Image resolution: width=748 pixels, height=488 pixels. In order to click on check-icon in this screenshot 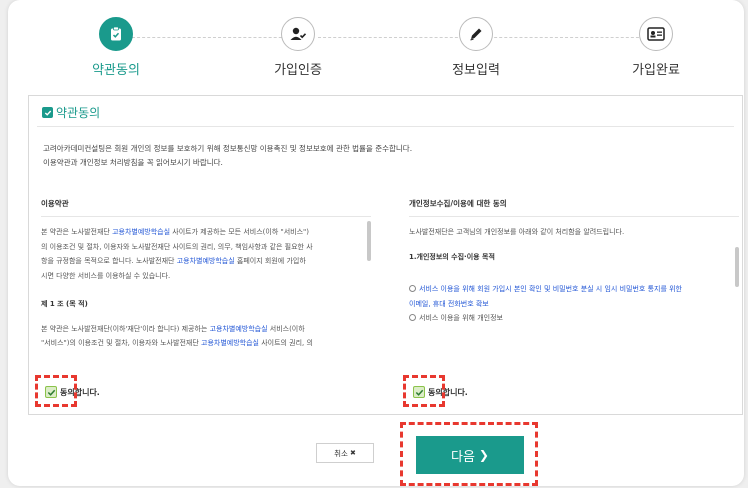, I will do `click(47, 112)`.